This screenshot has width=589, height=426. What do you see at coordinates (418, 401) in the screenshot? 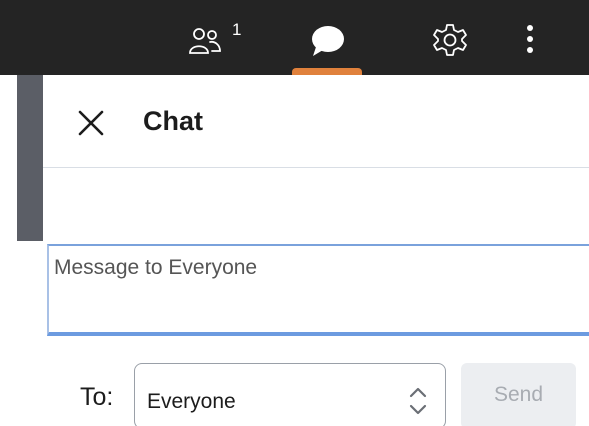
I see `chevron-updown-icon` at bounding box center [418, 401].